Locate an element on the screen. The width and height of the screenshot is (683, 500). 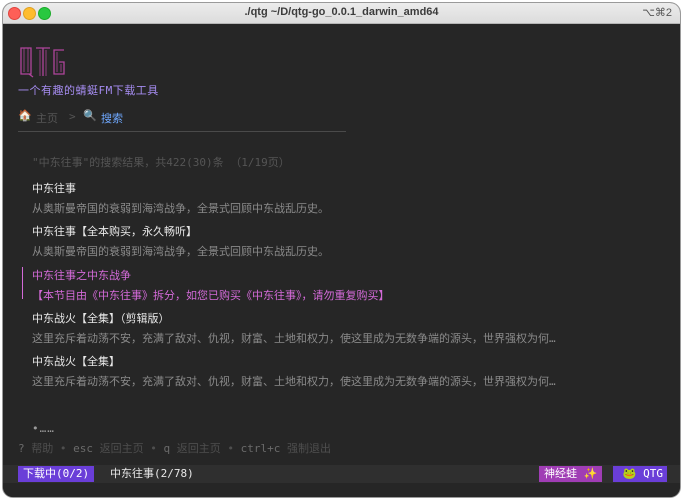
user-badge: 神经蛙 ✨ is located at coordinates (571, 474).